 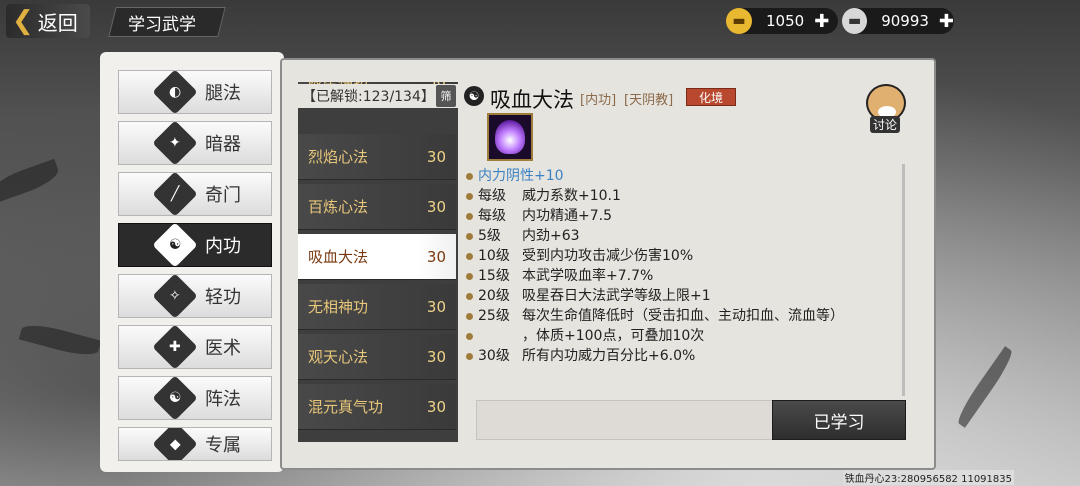 I want to click on nav-item-qimen: ╱ 奇门, so click(x=195, y=194).